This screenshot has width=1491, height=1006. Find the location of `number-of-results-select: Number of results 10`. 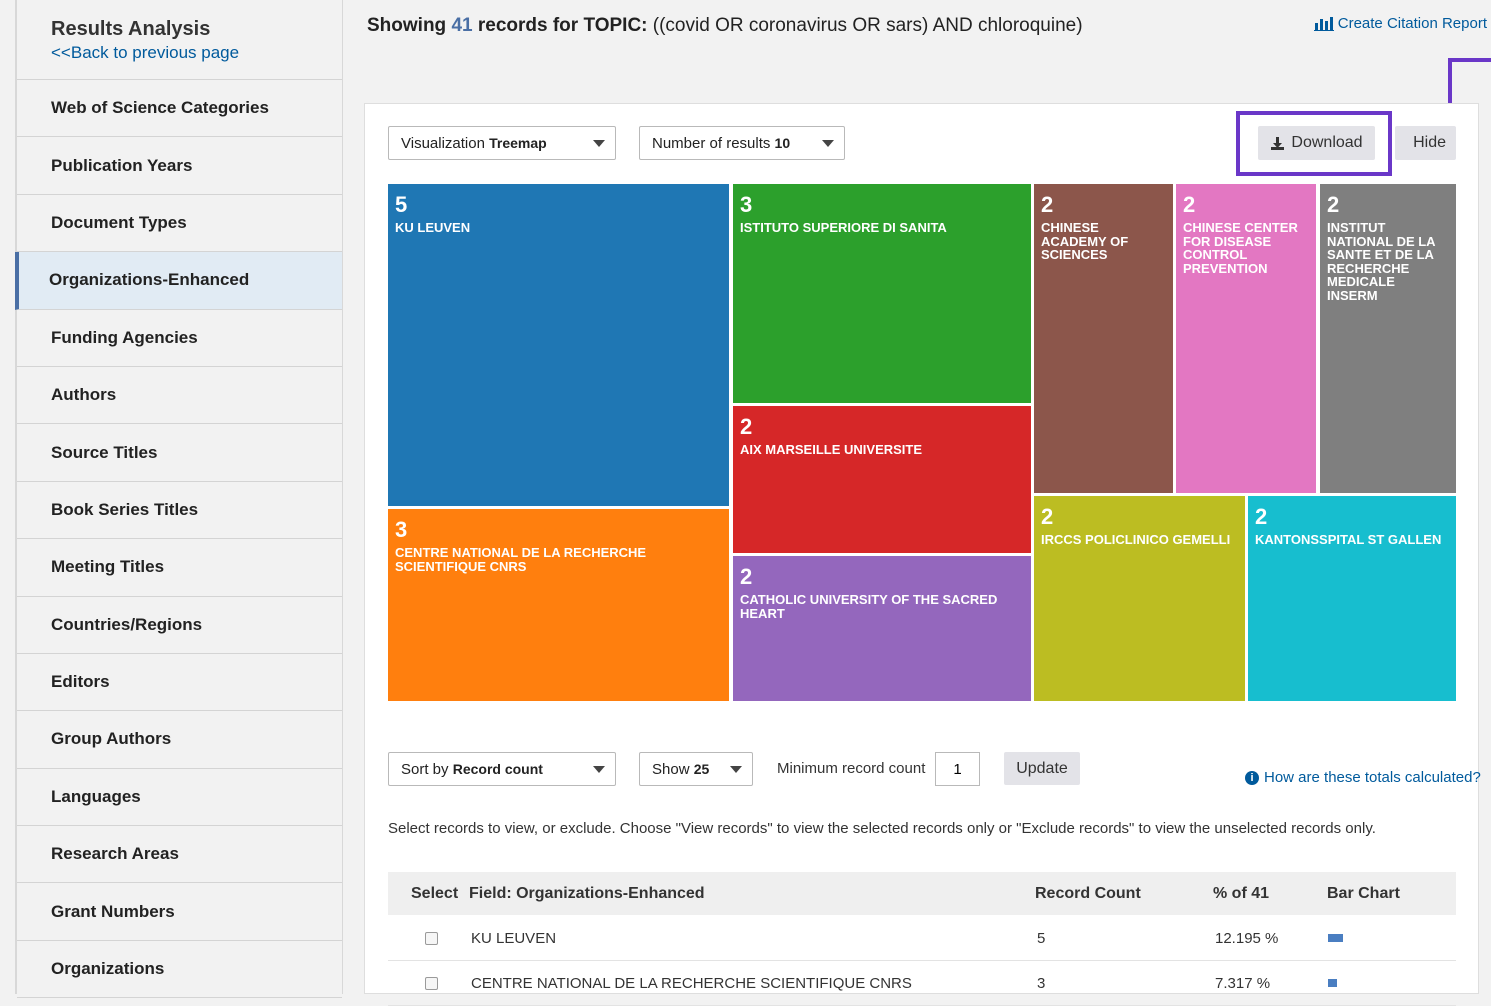

number-of-results-select: Number of results 10 is located at coordinates (742, 143).